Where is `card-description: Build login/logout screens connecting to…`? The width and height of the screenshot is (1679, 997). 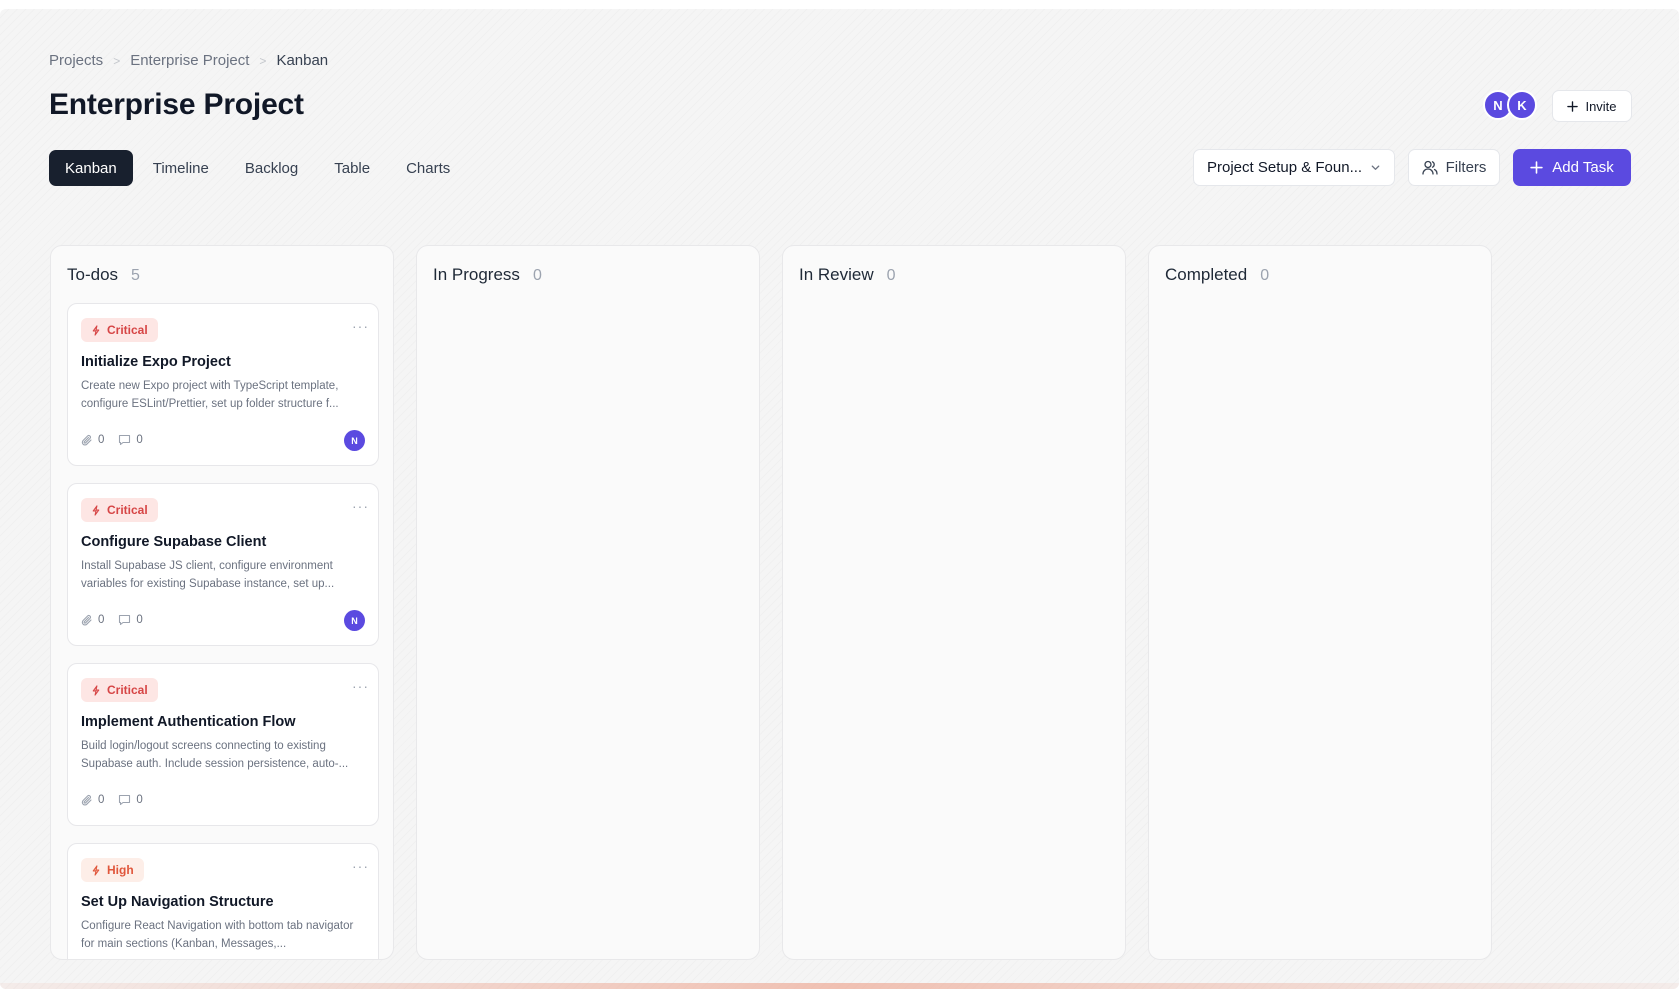
card-description: Build login/logout screens connecting to… is located at coordinates (215, 755).